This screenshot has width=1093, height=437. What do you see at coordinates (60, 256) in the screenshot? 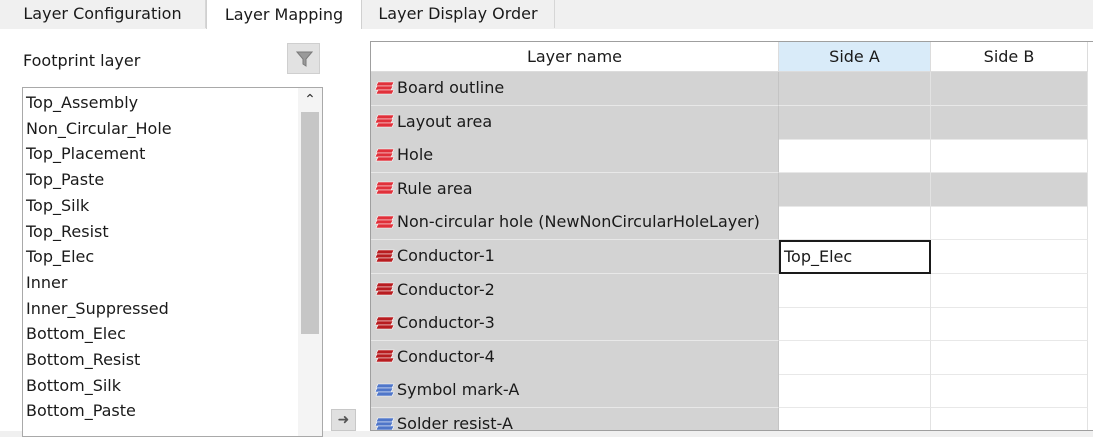
I see `footprint-layer-item: Top_Elec` at bounding box center [60, 256].